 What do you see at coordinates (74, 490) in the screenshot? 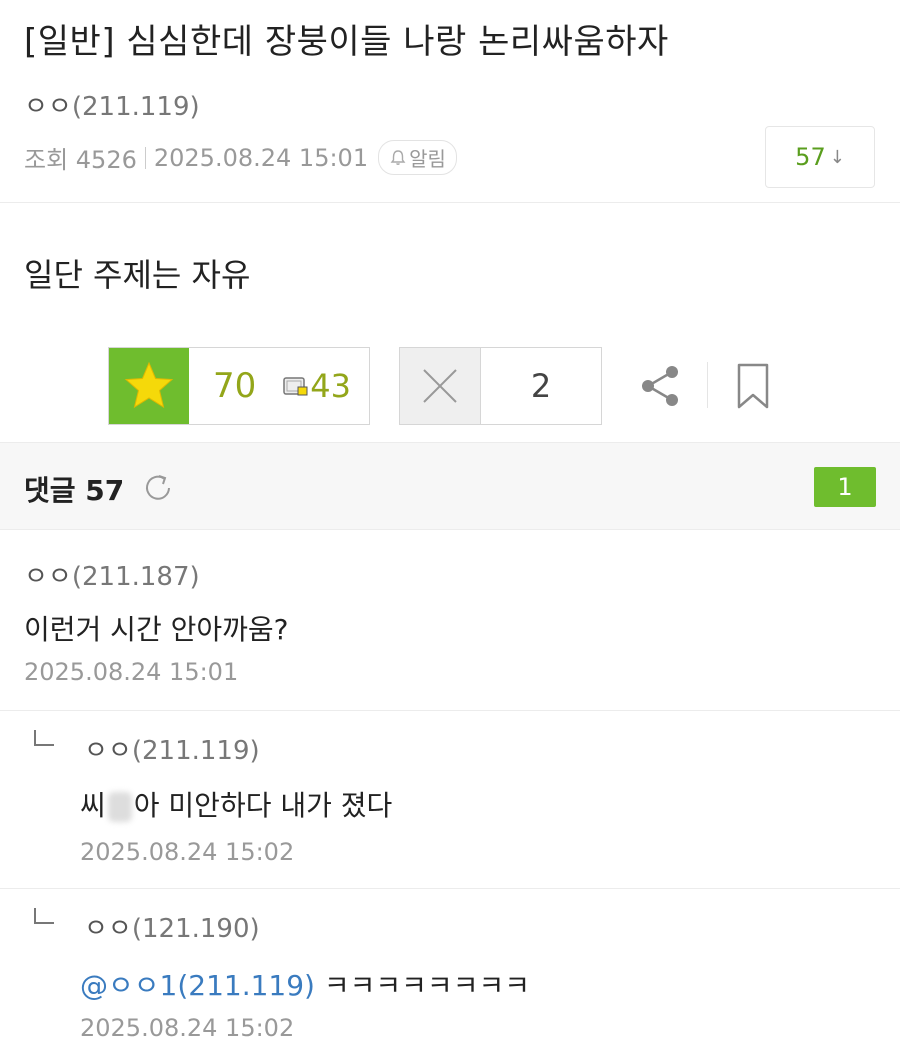
I see `comments-label: 댓글 57` at bounding box center [74, 490].